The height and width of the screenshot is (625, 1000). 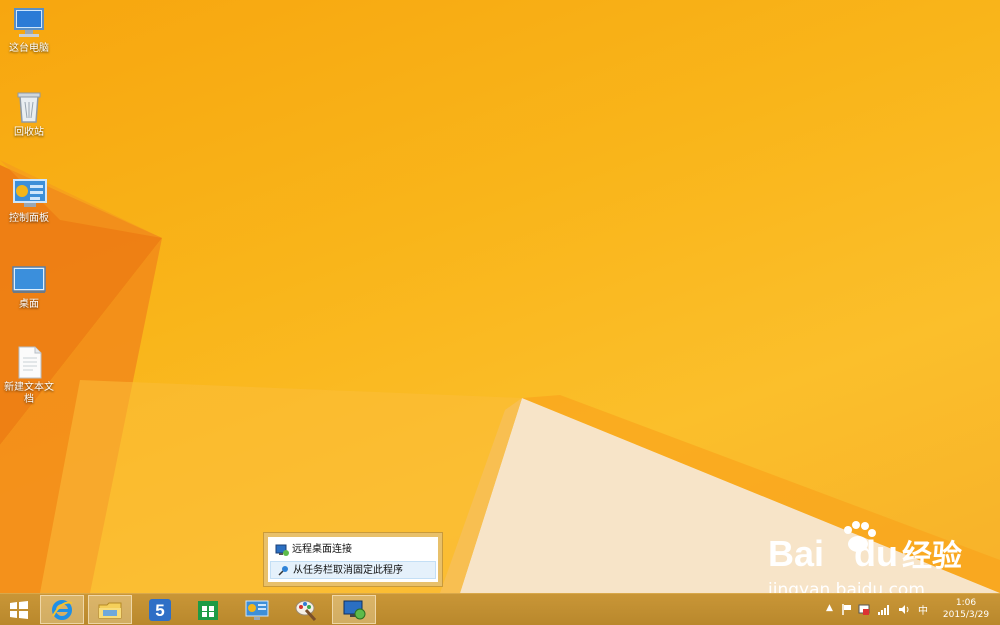 What do you see at coordinates (904, 609) in the screenshot?
I see `volume-icon` at bounding box center [904, 609].